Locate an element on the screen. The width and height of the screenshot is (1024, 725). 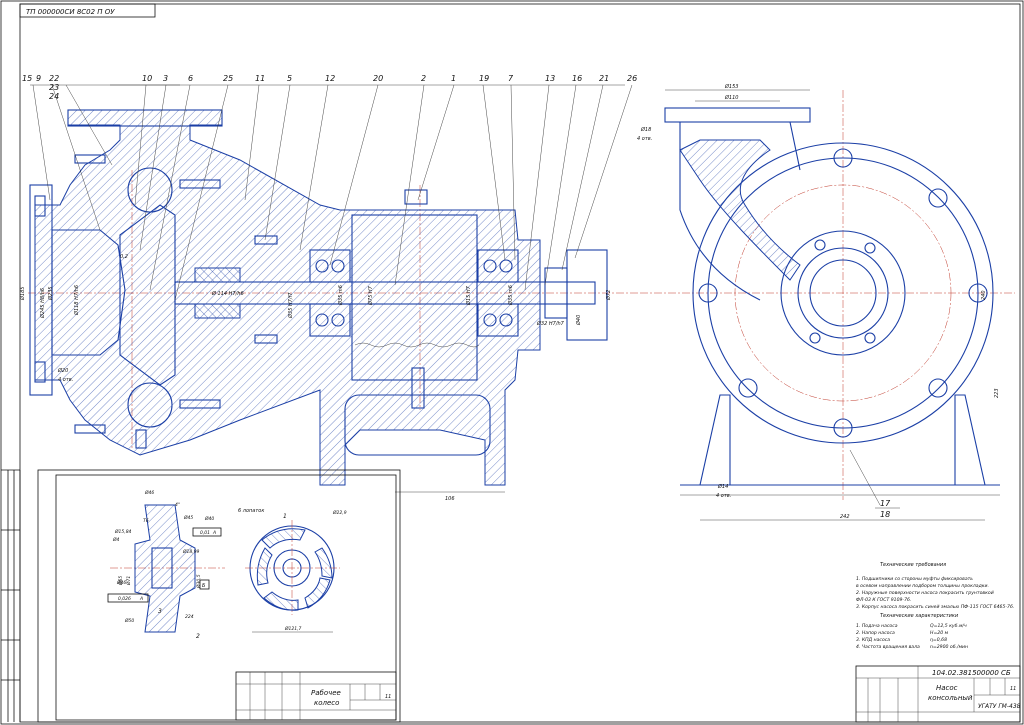
dim-text: Б is located at coordinates (204, 586).